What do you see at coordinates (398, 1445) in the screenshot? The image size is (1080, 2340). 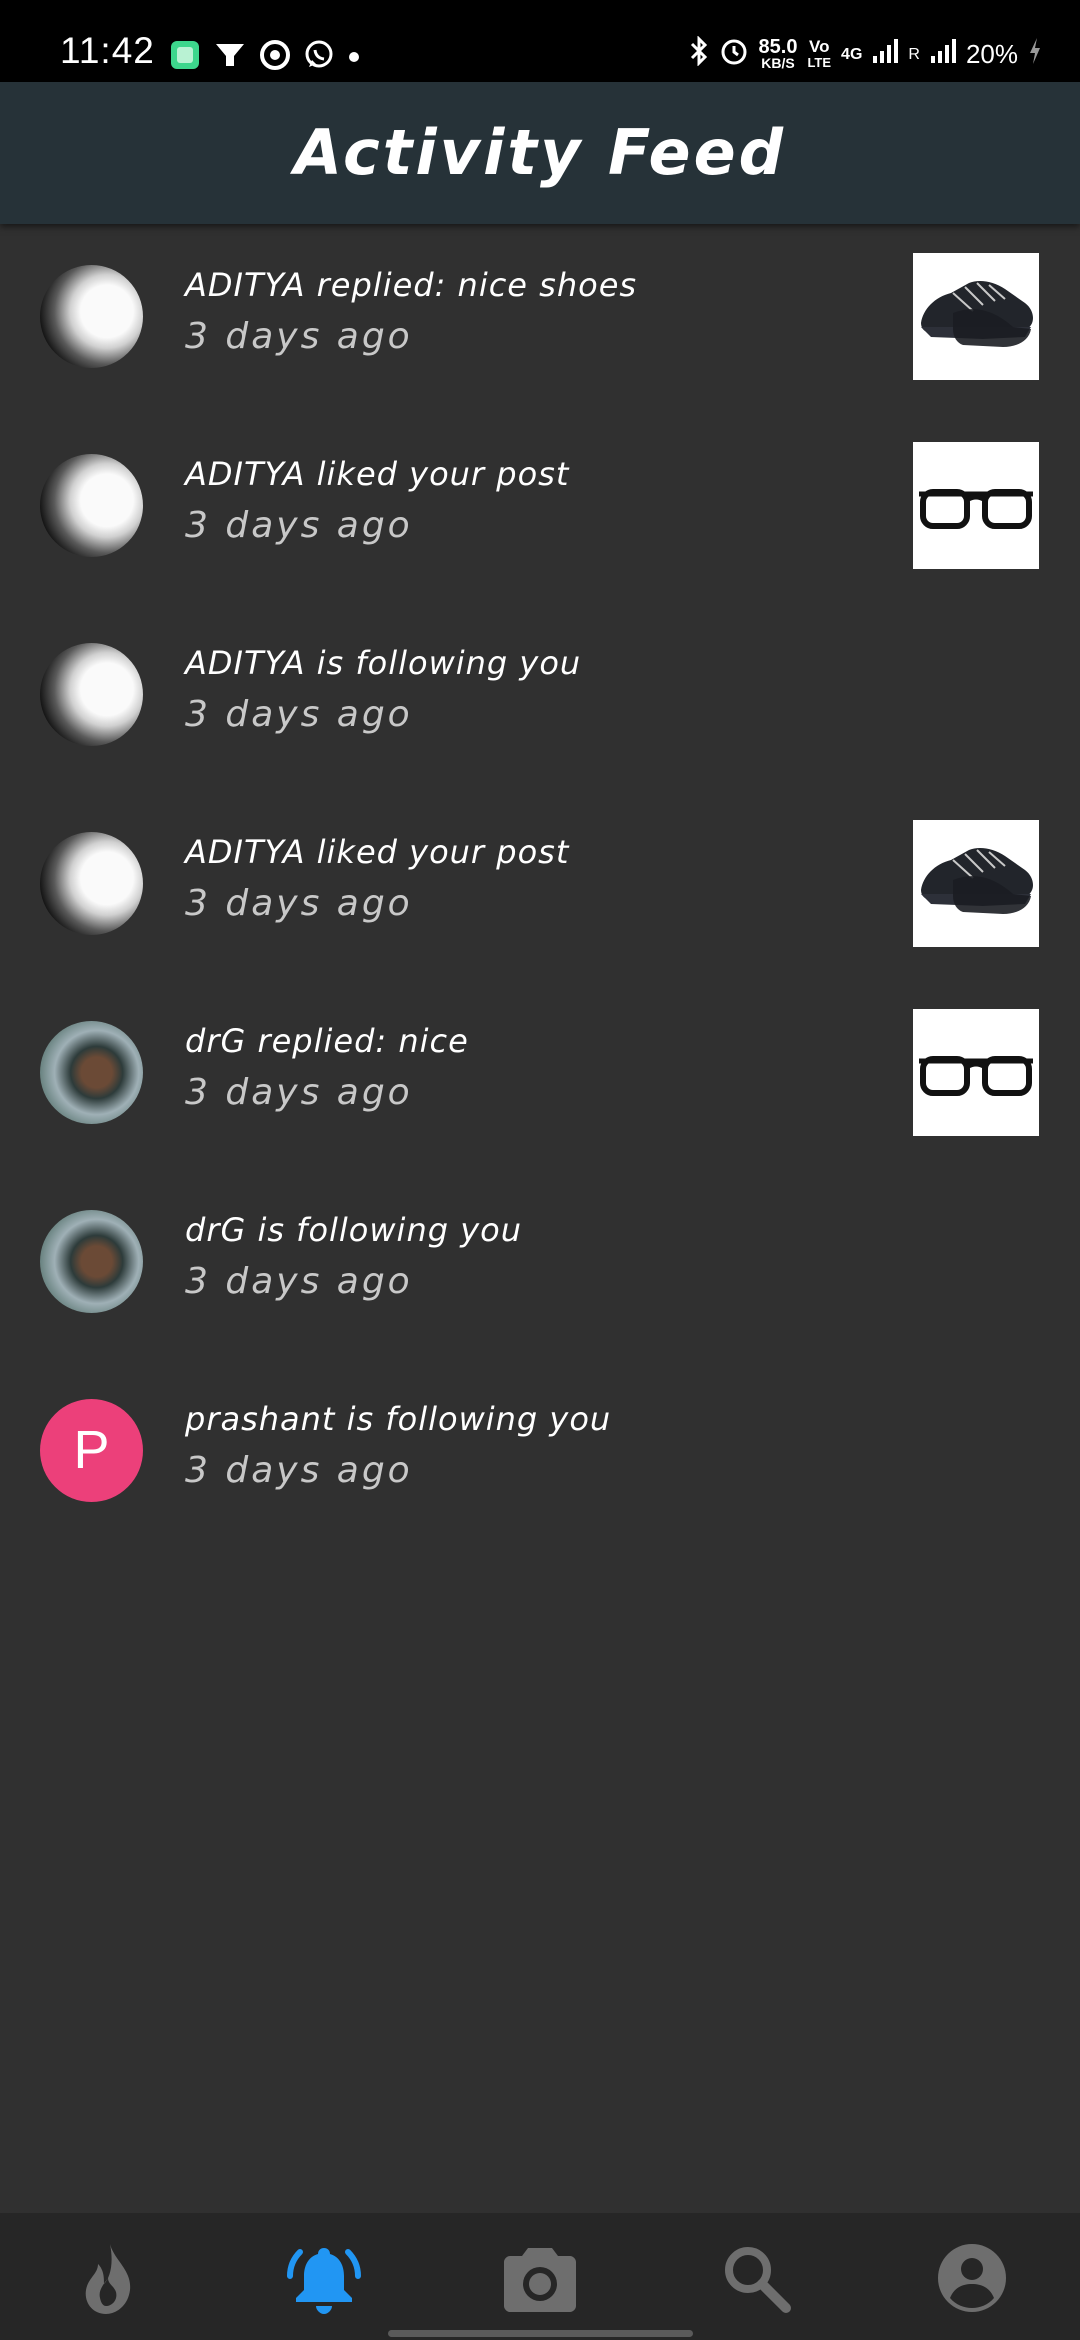 I see `item-text: prashant is following you 3 days ago` at bounding box center [398, 1445].